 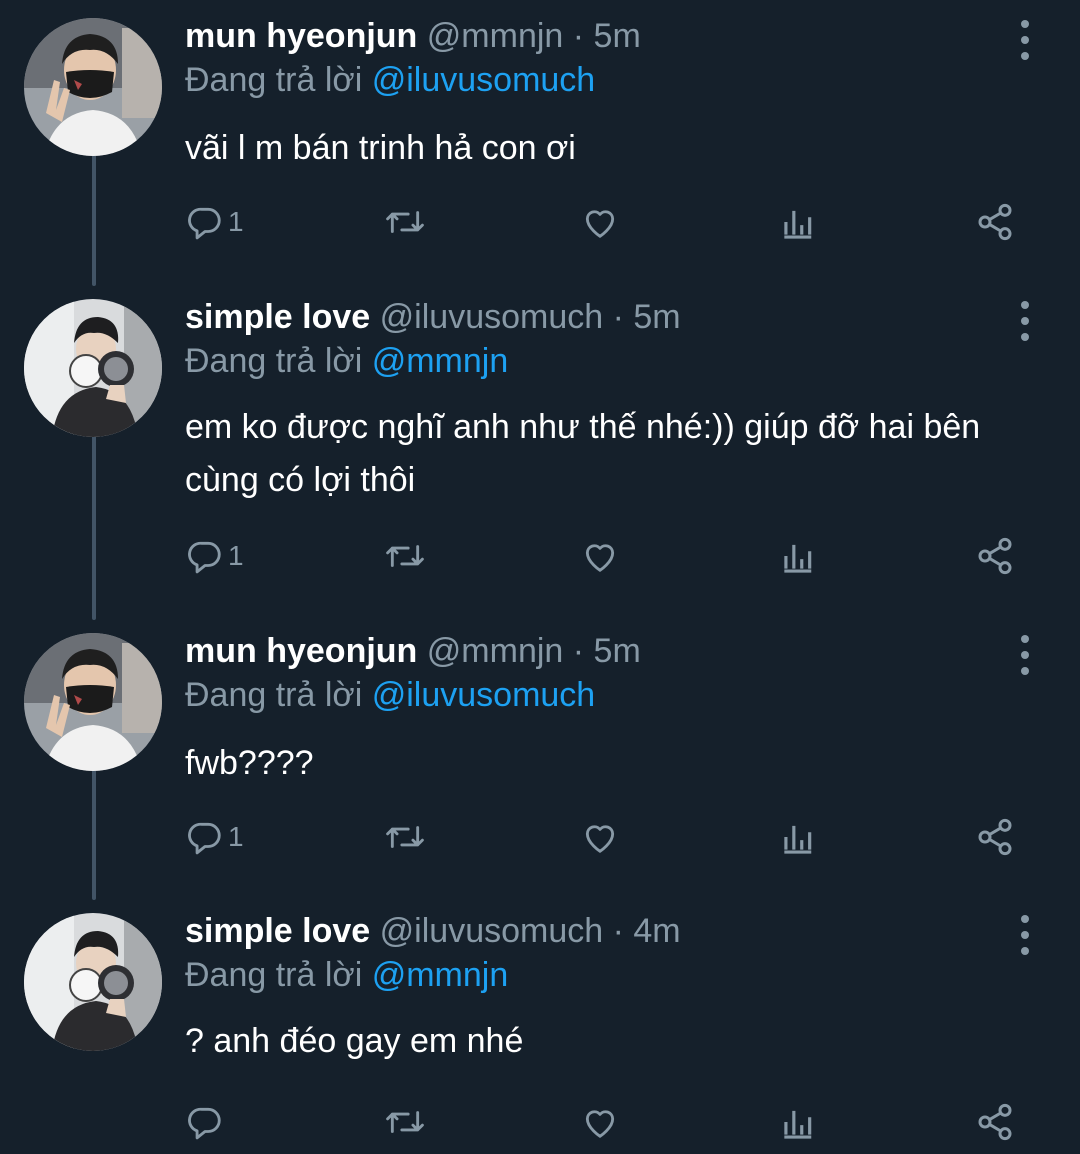 I want to click on tweet-text: fwb????, so click(x=249, y=763).